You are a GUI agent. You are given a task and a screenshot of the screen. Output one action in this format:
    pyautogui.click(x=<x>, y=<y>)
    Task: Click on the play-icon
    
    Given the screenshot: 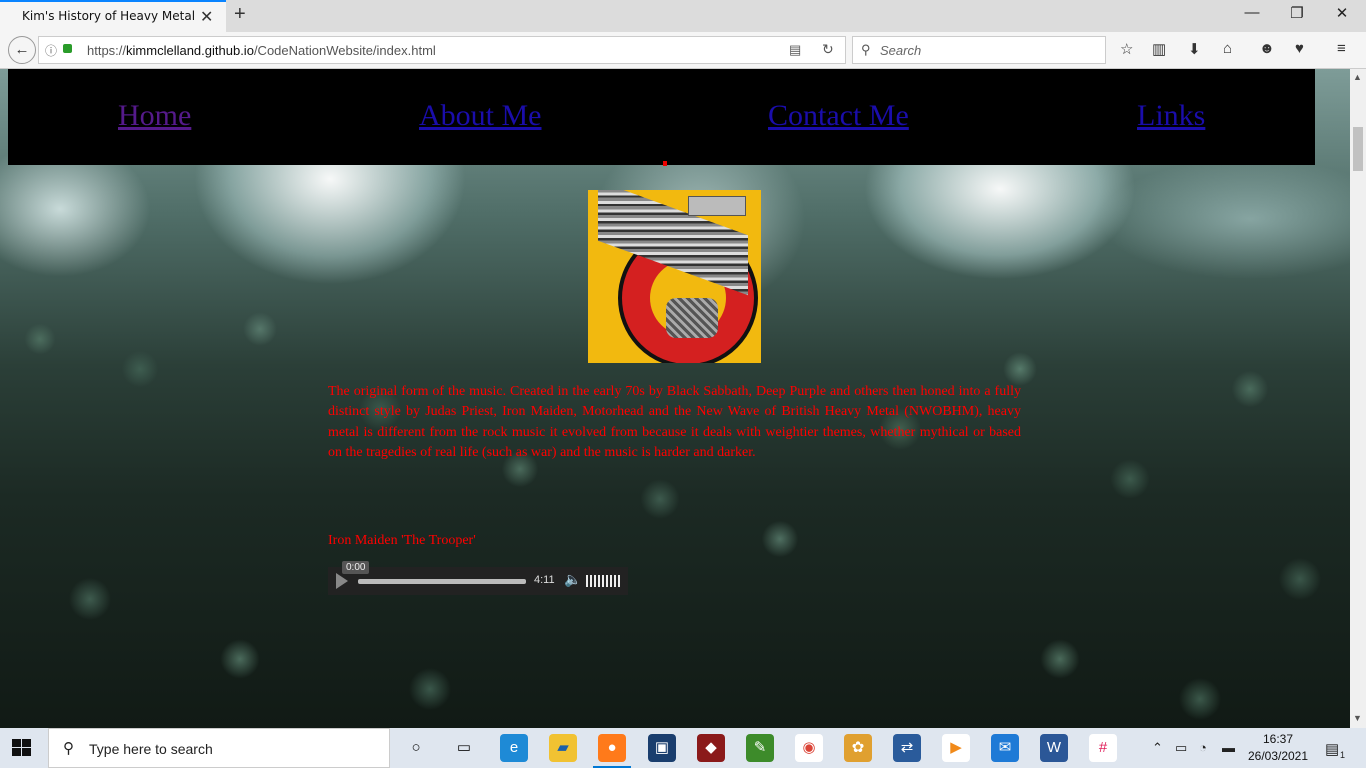 What is the action you would take?
    pyautogui.click(x=342, y=581)
    